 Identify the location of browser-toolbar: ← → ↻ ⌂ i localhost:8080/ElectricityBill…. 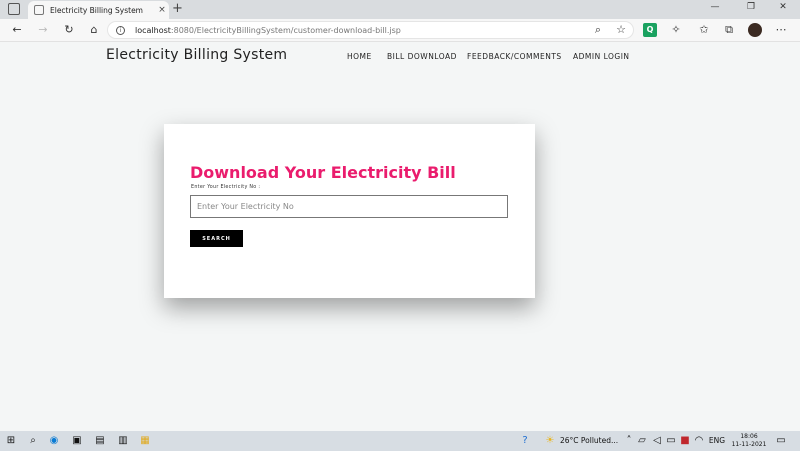
(400, 30).